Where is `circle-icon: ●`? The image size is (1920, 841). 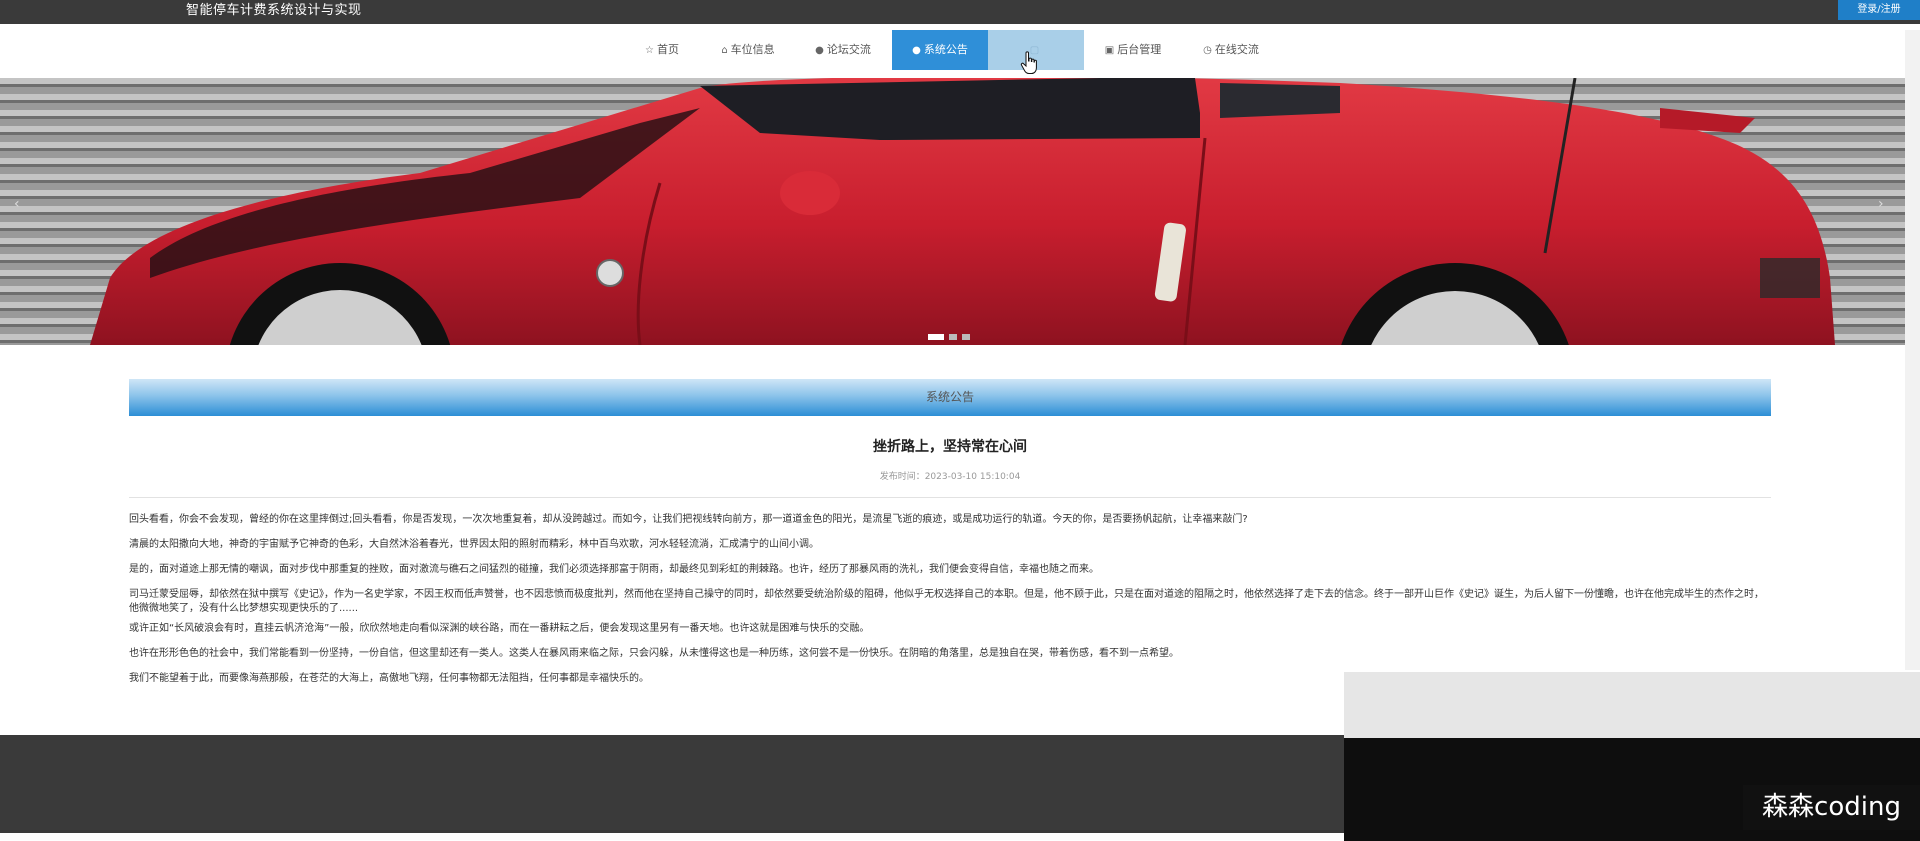 circle-icon: ● is located at coordinates (916, 50).